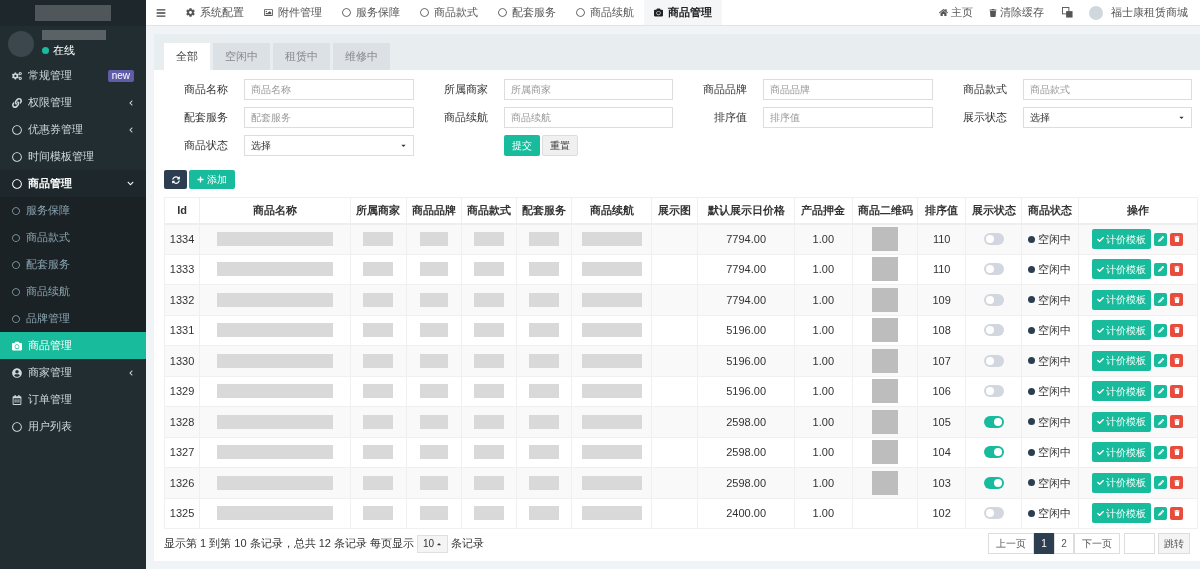 This screenshot has height=569, width=1200. Describe the element at coordinates (73, 372) in the screenshot. I see `sidebar-item: 商家管理` at that location.